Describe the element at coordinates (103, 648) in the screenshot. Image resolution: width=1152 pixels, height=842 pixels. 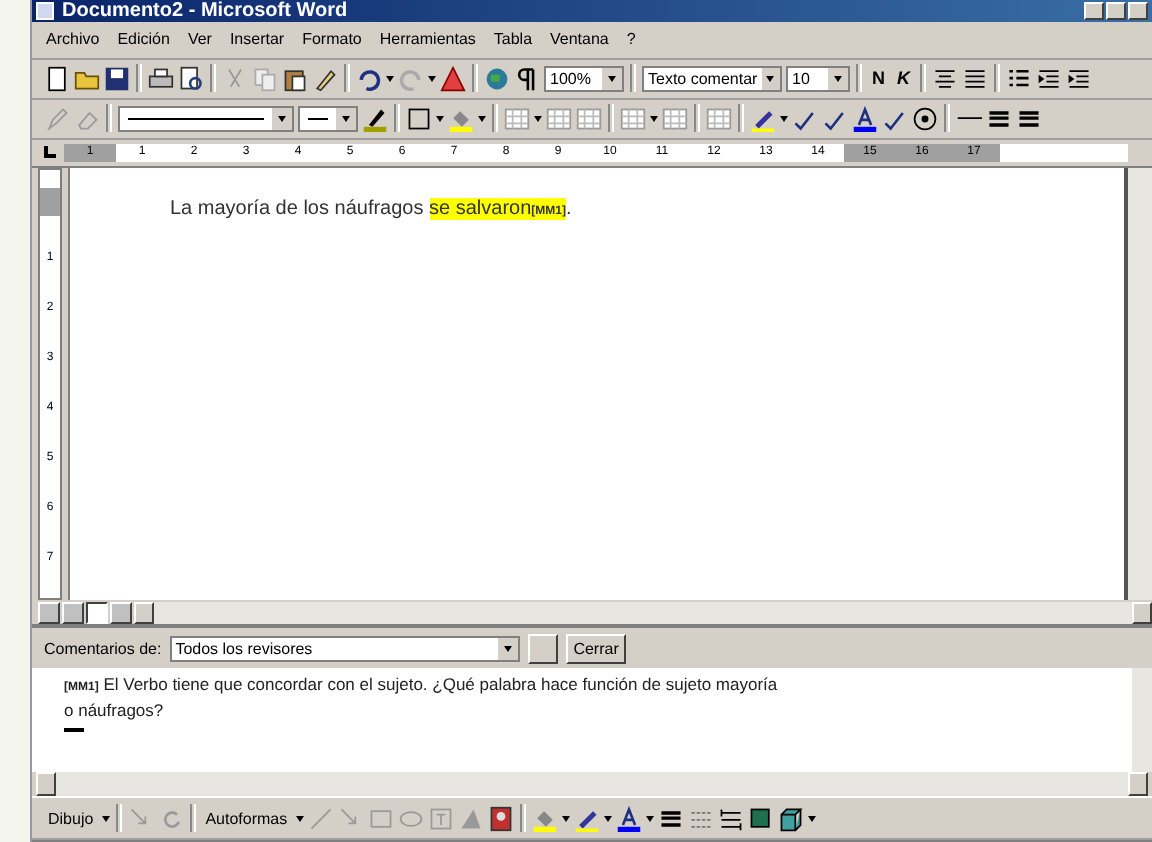
I see `comments-label: Comentarios de:` at that location.